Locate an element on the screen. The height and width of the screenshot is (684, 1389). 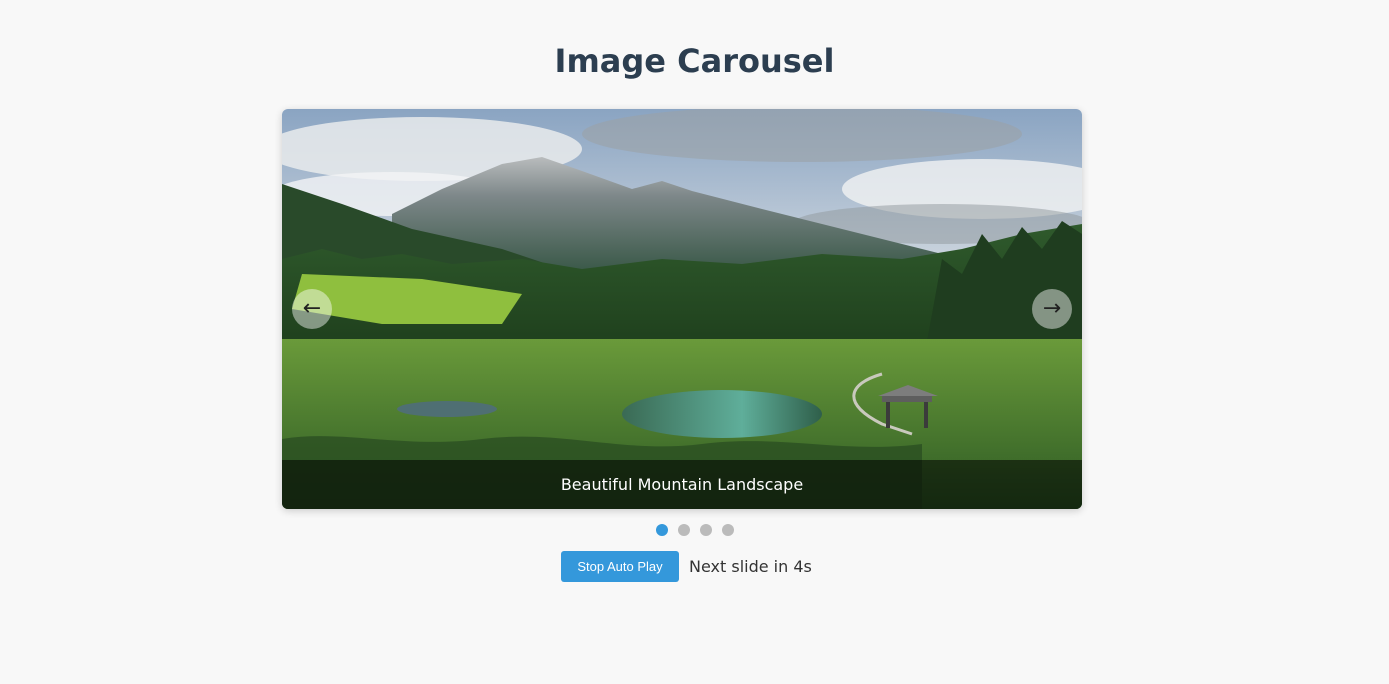
page-title: Image Carousel is located at coordinates (694, 61).